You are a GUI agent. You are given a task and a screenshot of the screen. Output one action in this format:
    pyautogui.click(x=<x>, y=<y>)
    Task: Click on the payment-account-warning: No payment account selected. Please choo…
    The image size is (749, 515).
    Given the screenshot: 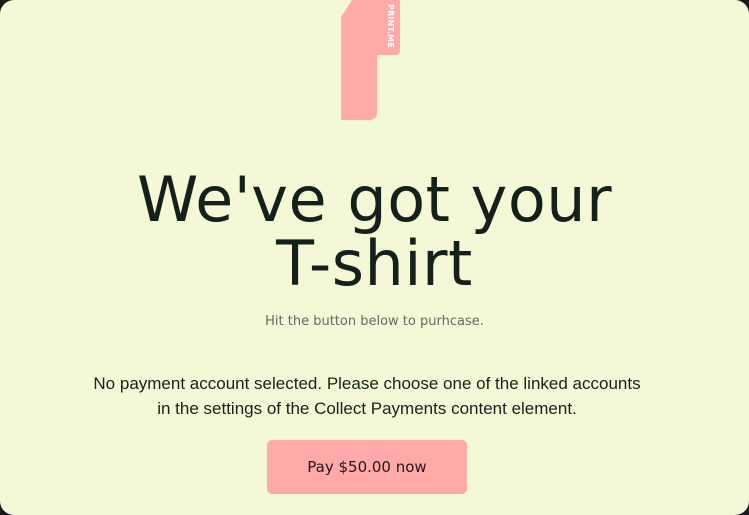 What is the action you would take?
    pyautogui.click(x=367, y=396)
    